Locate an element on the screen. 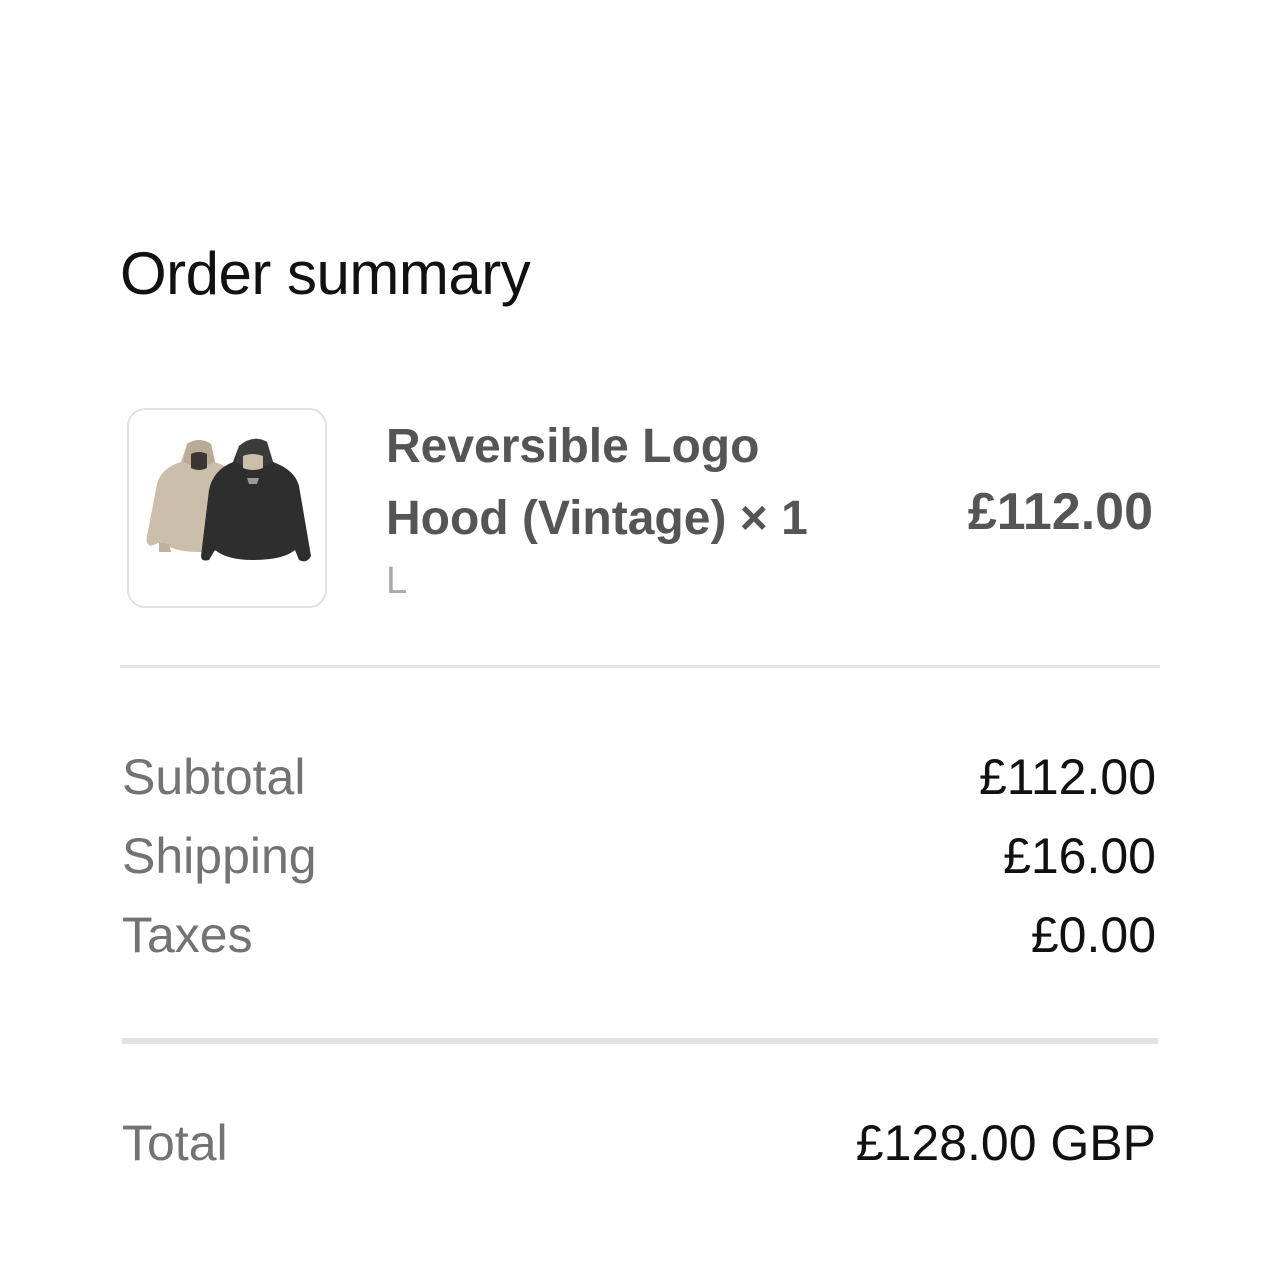  product-thumbnail is located at coordinates (227, 508).